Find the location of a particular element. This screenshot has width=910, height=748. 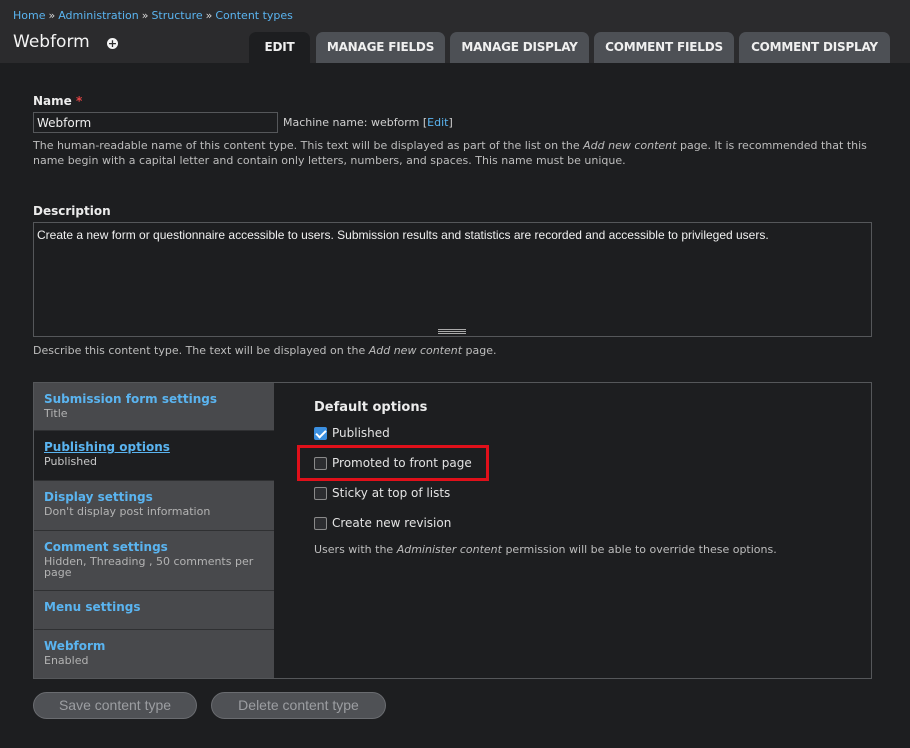

delete-content-type-button: Delete content type is located at coordinates (298, 705).